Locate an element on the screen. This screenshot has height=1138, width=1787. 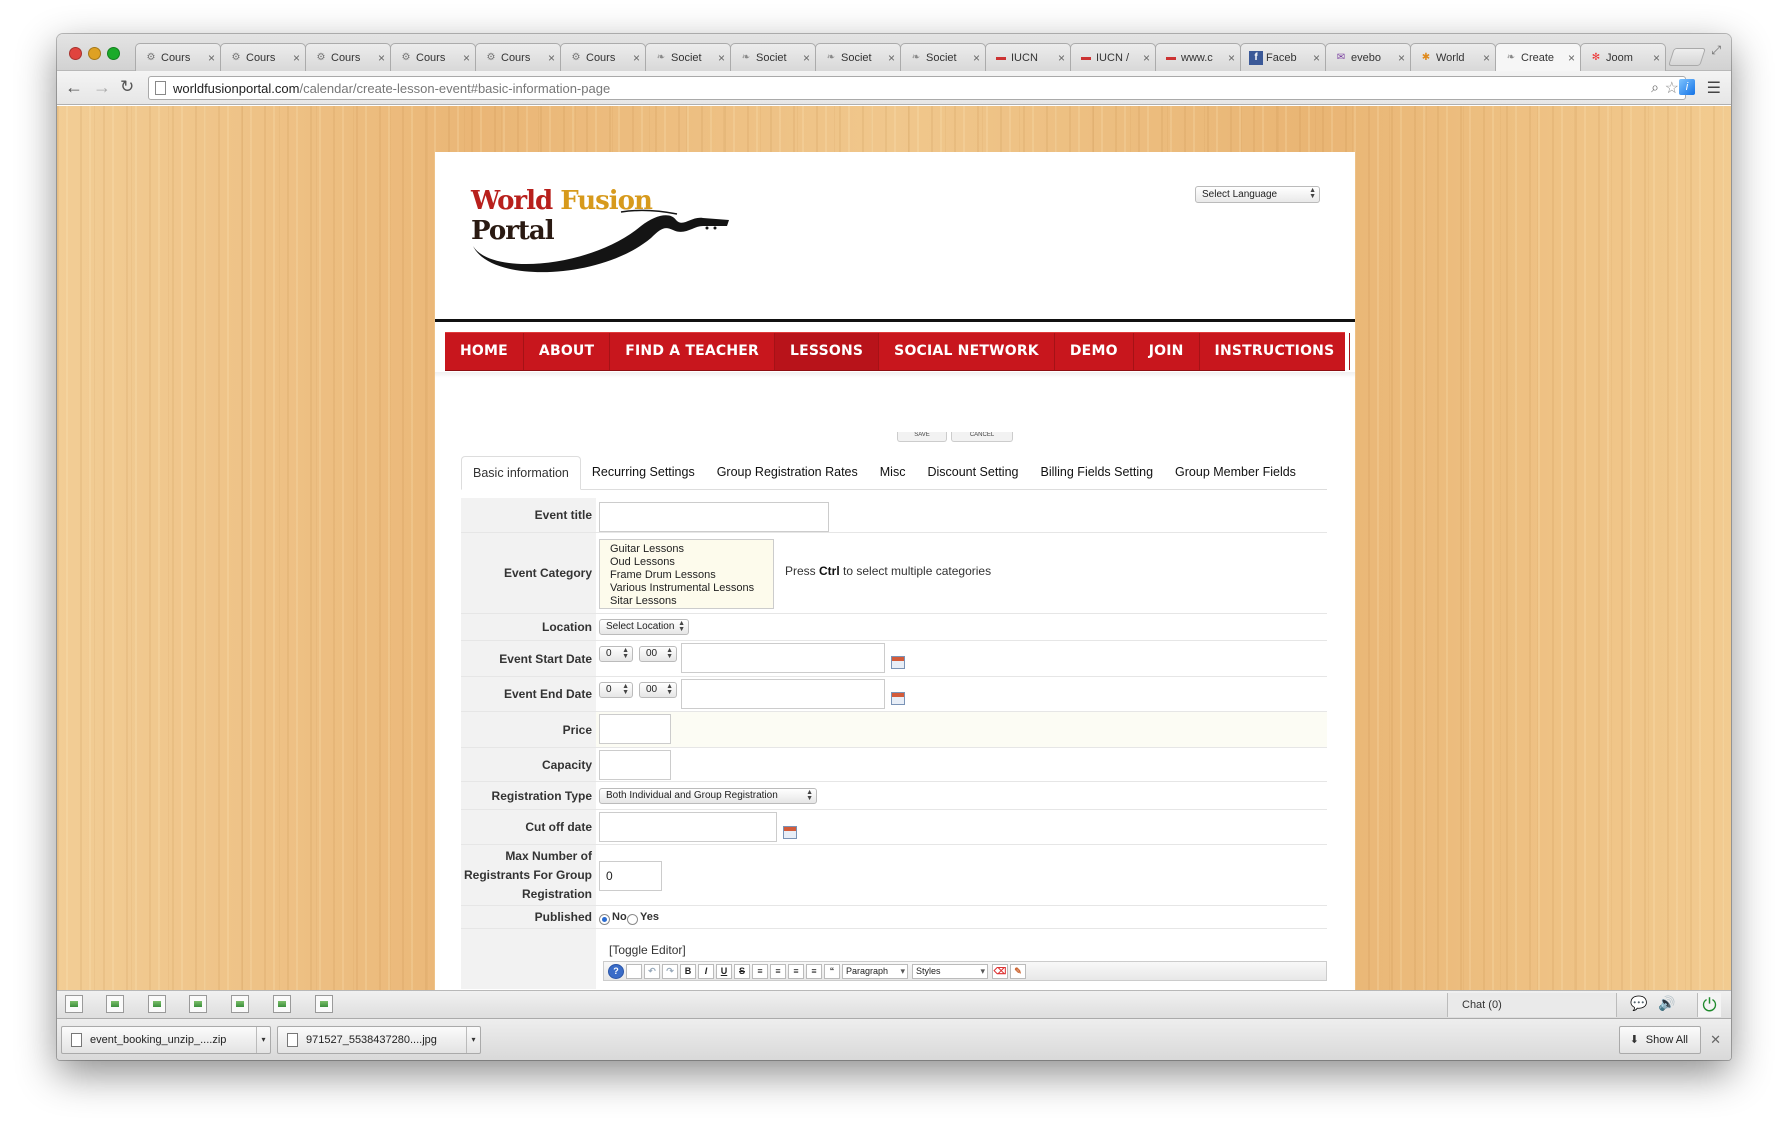
tab-billing-fields-setting: Billing Fields Setting is located at coordinates (1096, 473).